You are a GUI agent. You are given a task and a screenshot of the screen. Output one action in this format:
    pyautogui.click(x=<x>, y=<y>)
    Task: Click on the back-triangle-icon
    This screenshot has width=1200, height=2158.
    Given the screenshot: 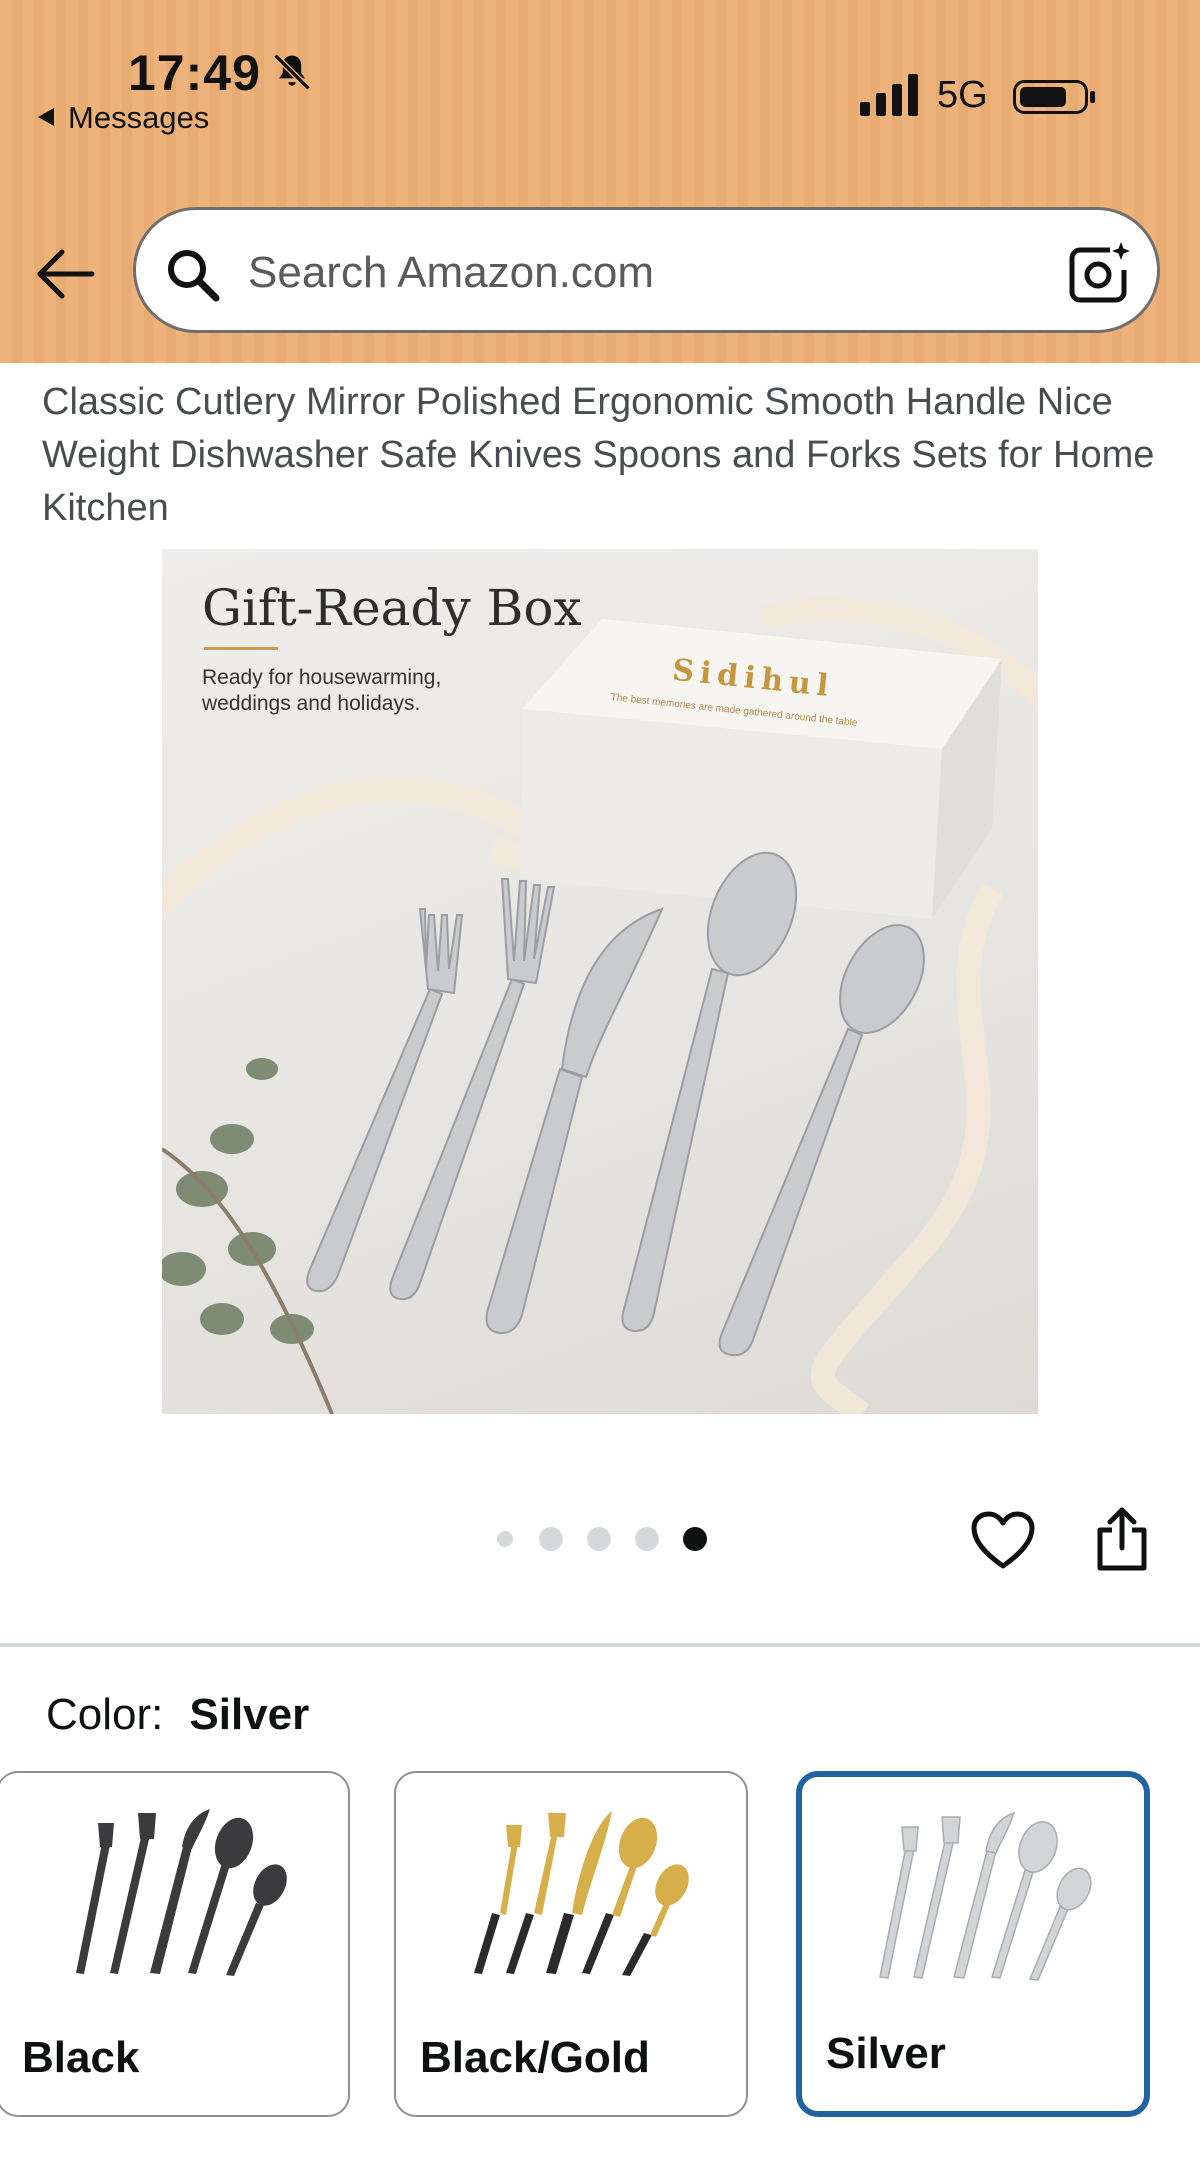 What is the action you would take?
    pyautogui.click(x=46, y=117)
    